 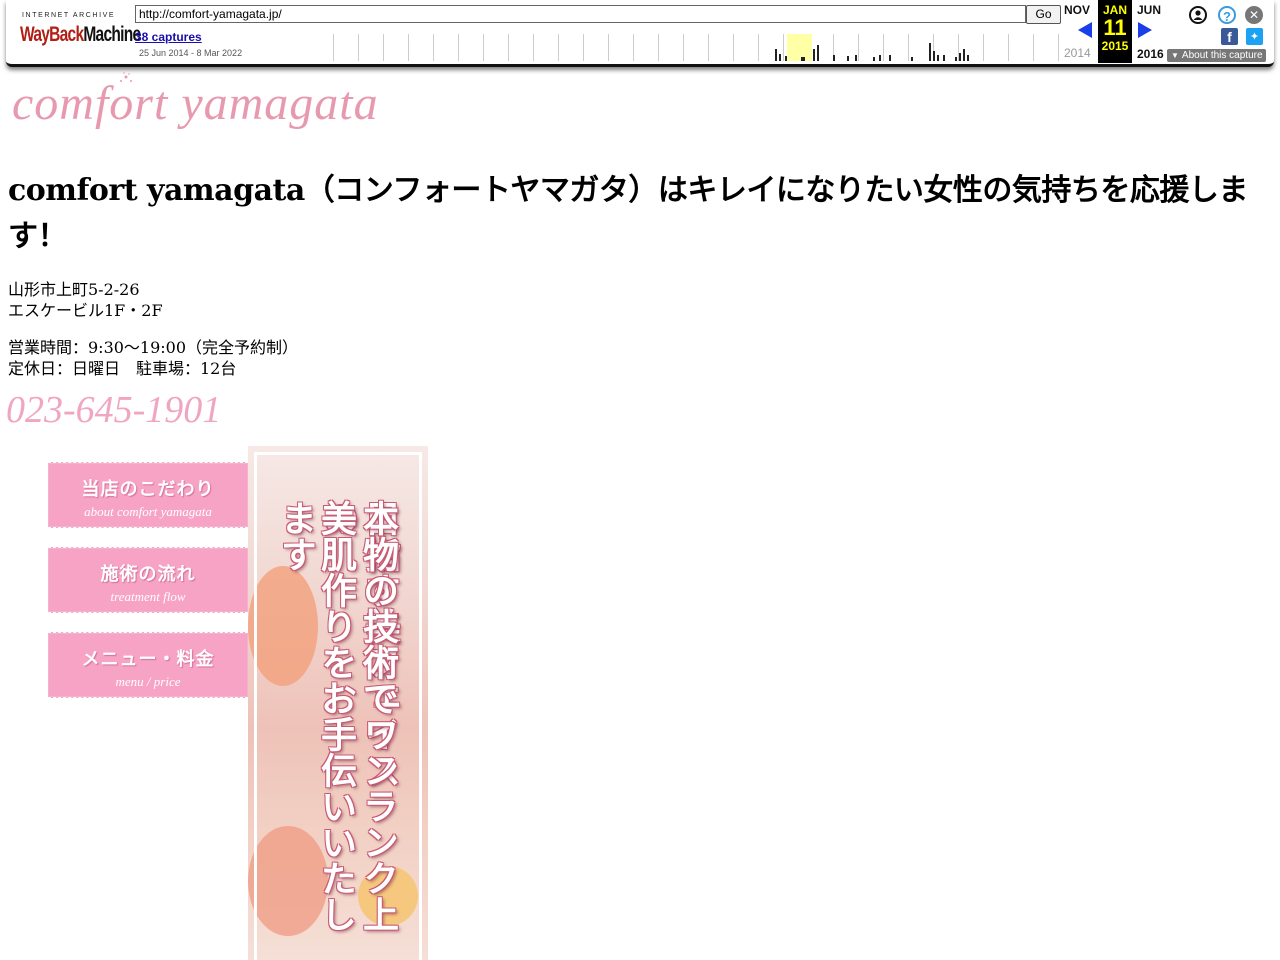 What do you see at coordinates (1085, 30) in the screenshot?
I see `prev-capture-arrow-icon` at bounding box center [1085, 30].